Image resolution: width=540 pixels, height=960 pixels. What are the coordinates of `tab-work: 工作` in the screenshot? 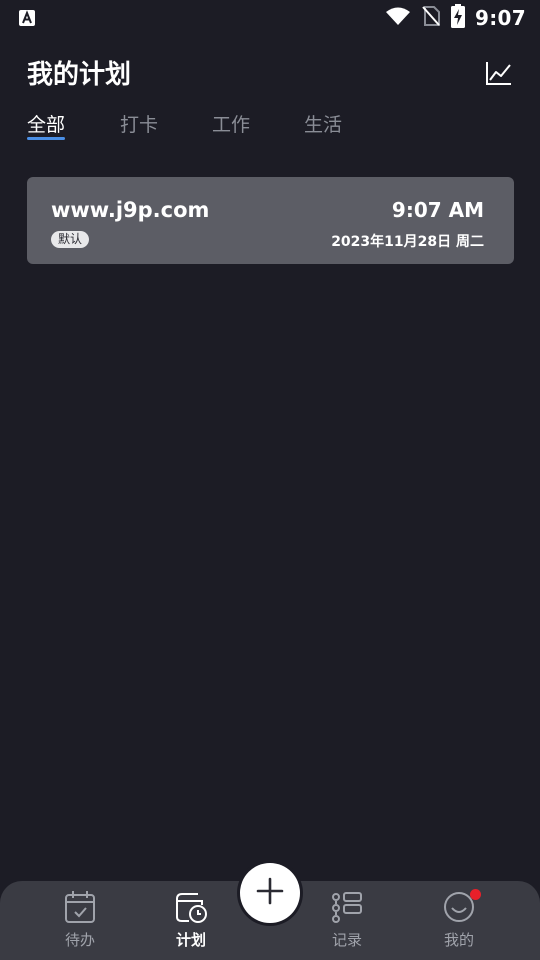 It's located at (231, 123).